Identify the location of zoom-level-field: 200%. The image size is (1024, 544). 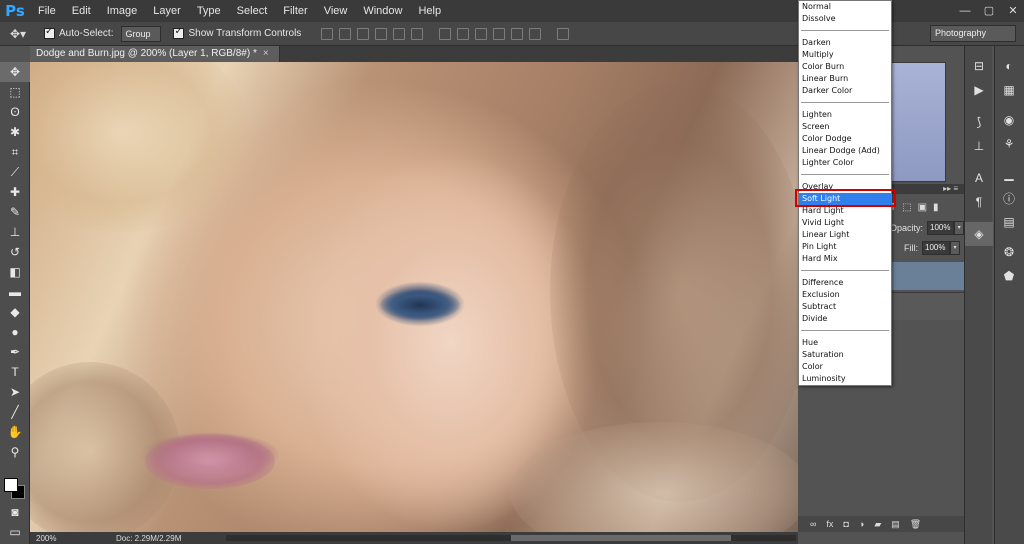
(45, 538).